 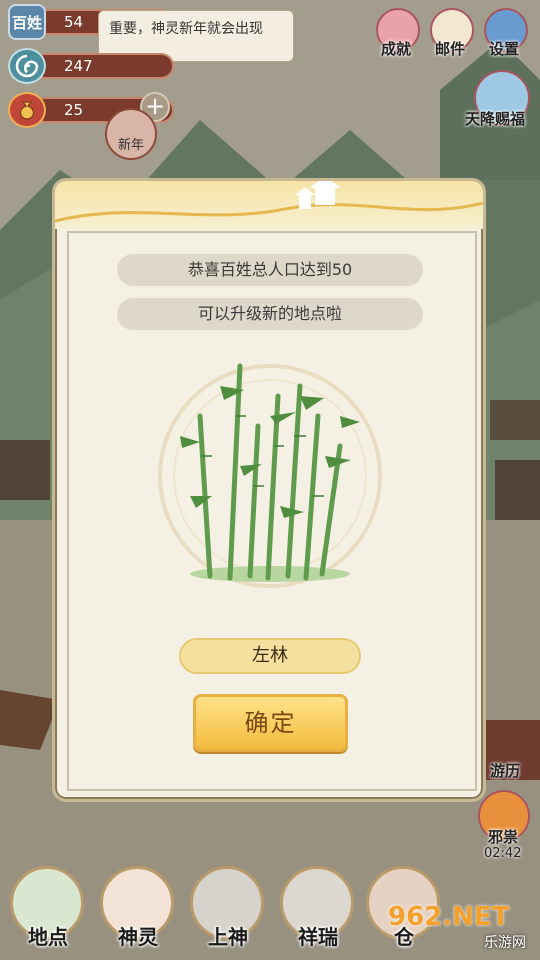 I want to click on site-watermark: 962.NET 乐游网, so click(x=461, y=929).